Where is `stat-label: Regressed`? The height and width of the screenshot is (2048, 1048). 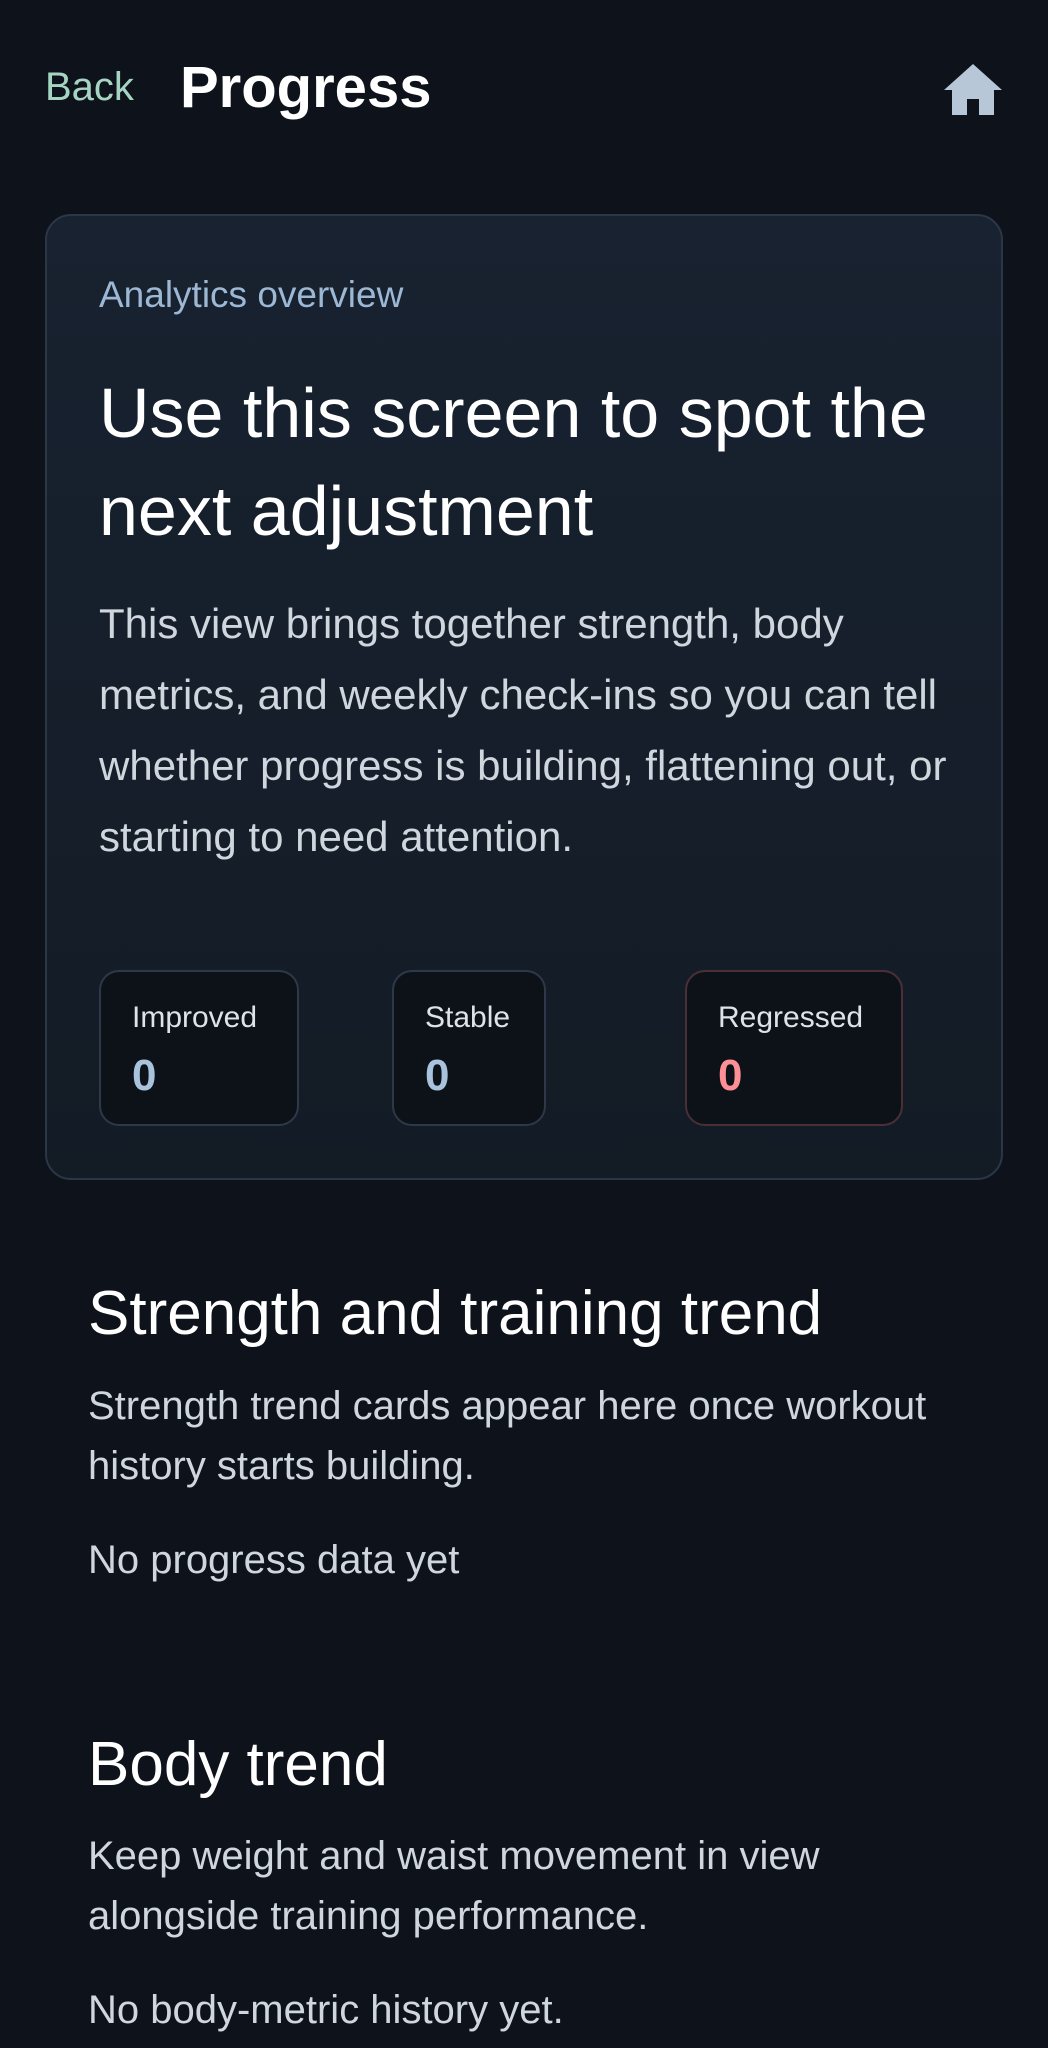 stat-label: Regressed is located at coordinates (791, 1017).